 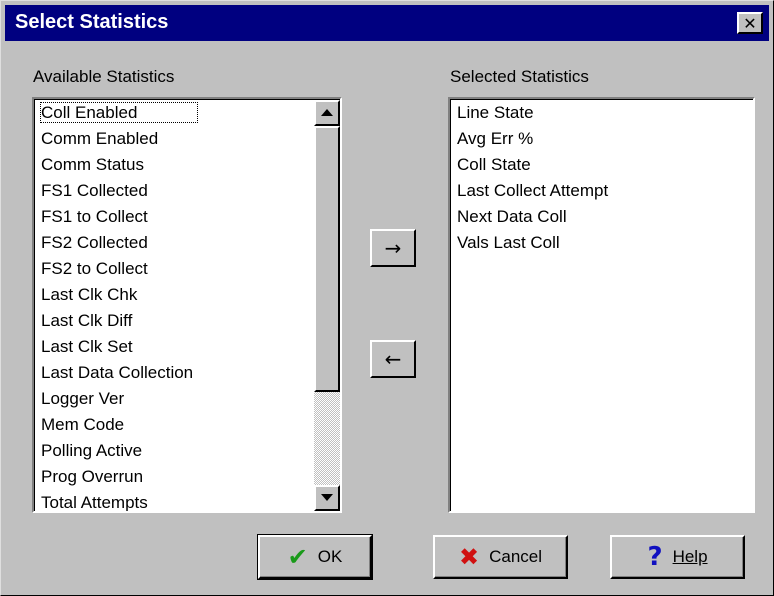 I want to click on window-title: Select Statistics, so click(x=92, y=22).